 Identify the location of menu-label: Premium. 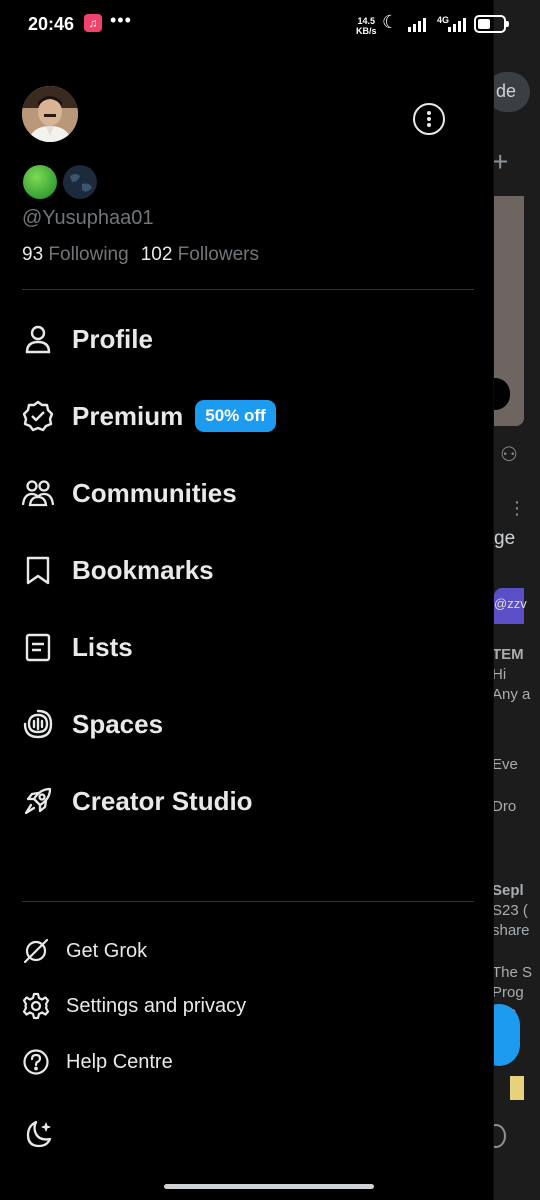
(128, 415).